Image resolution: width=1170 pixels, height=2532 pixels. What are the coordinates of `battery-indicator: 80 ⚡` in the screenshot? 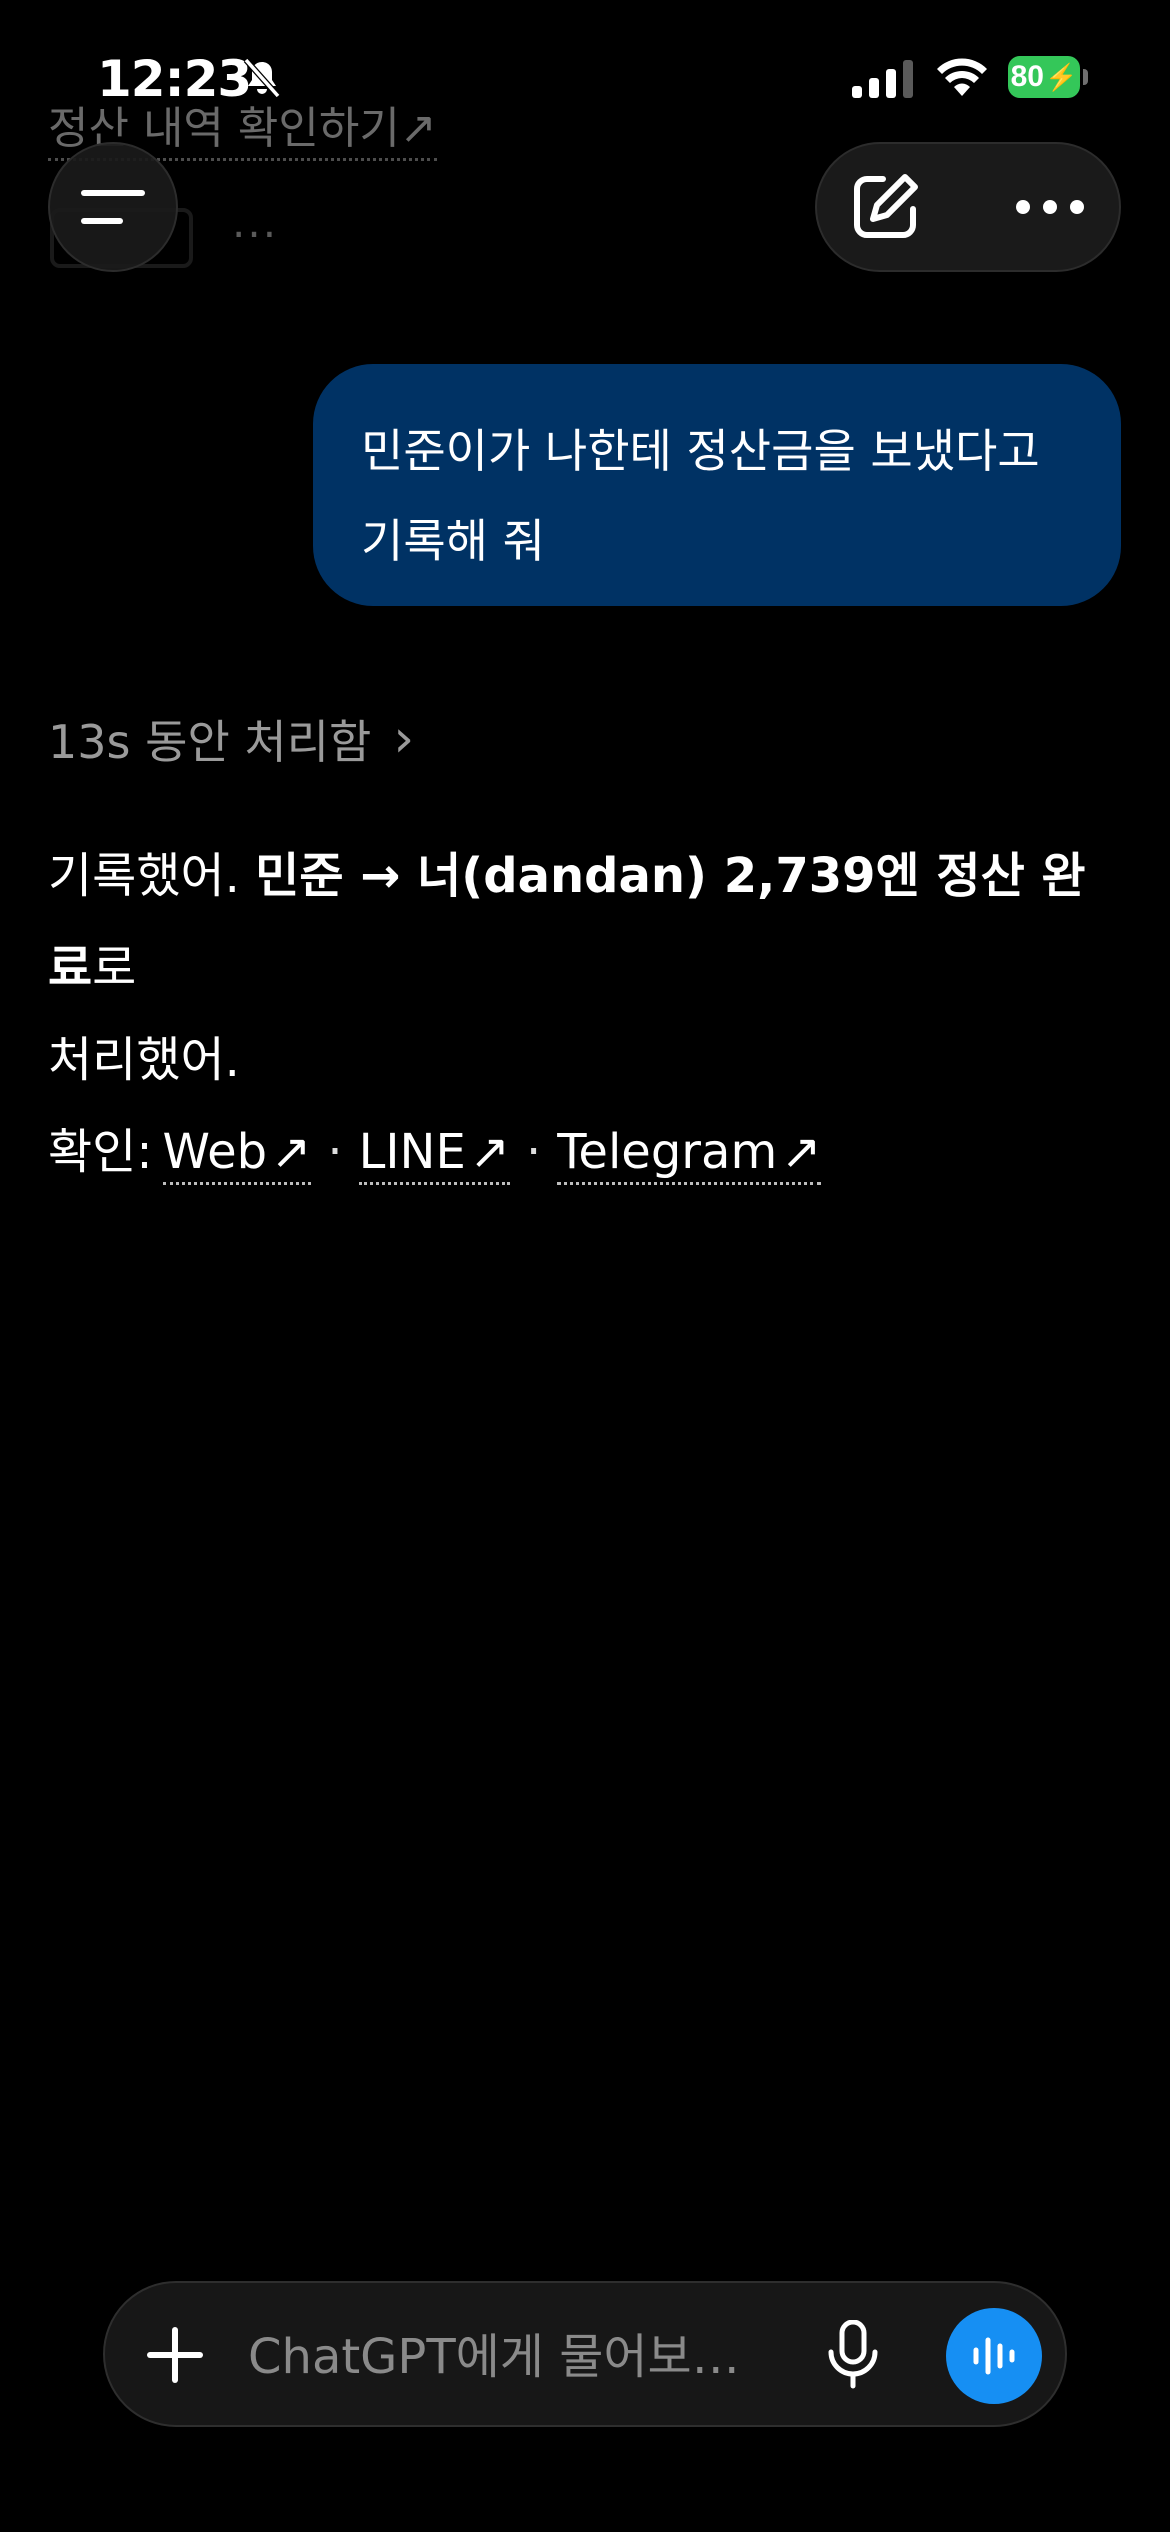 It's located at (1048, 77).